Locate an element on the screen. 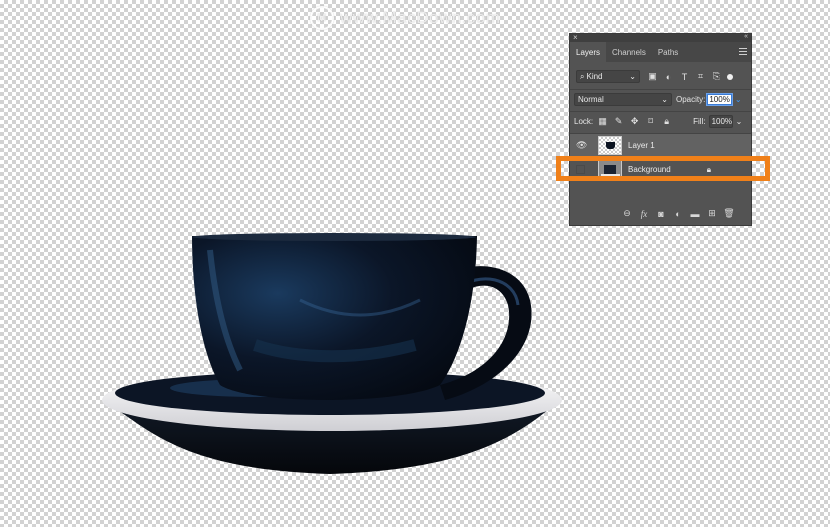  layer-thumbnail is located at coordinates (610, 145).